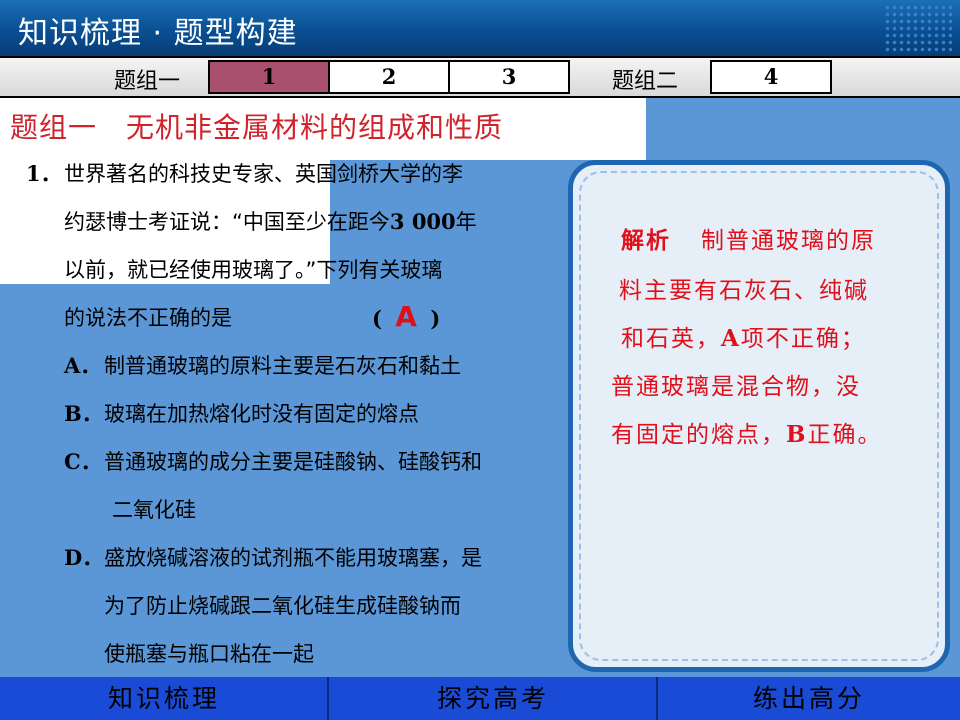 The height and width of the screenshot is (720, 960). Describe the element at coordinates (747, 434) in the screenshot. I see `analysis-line-5: 有固定的熔点，B正确。` at that location.